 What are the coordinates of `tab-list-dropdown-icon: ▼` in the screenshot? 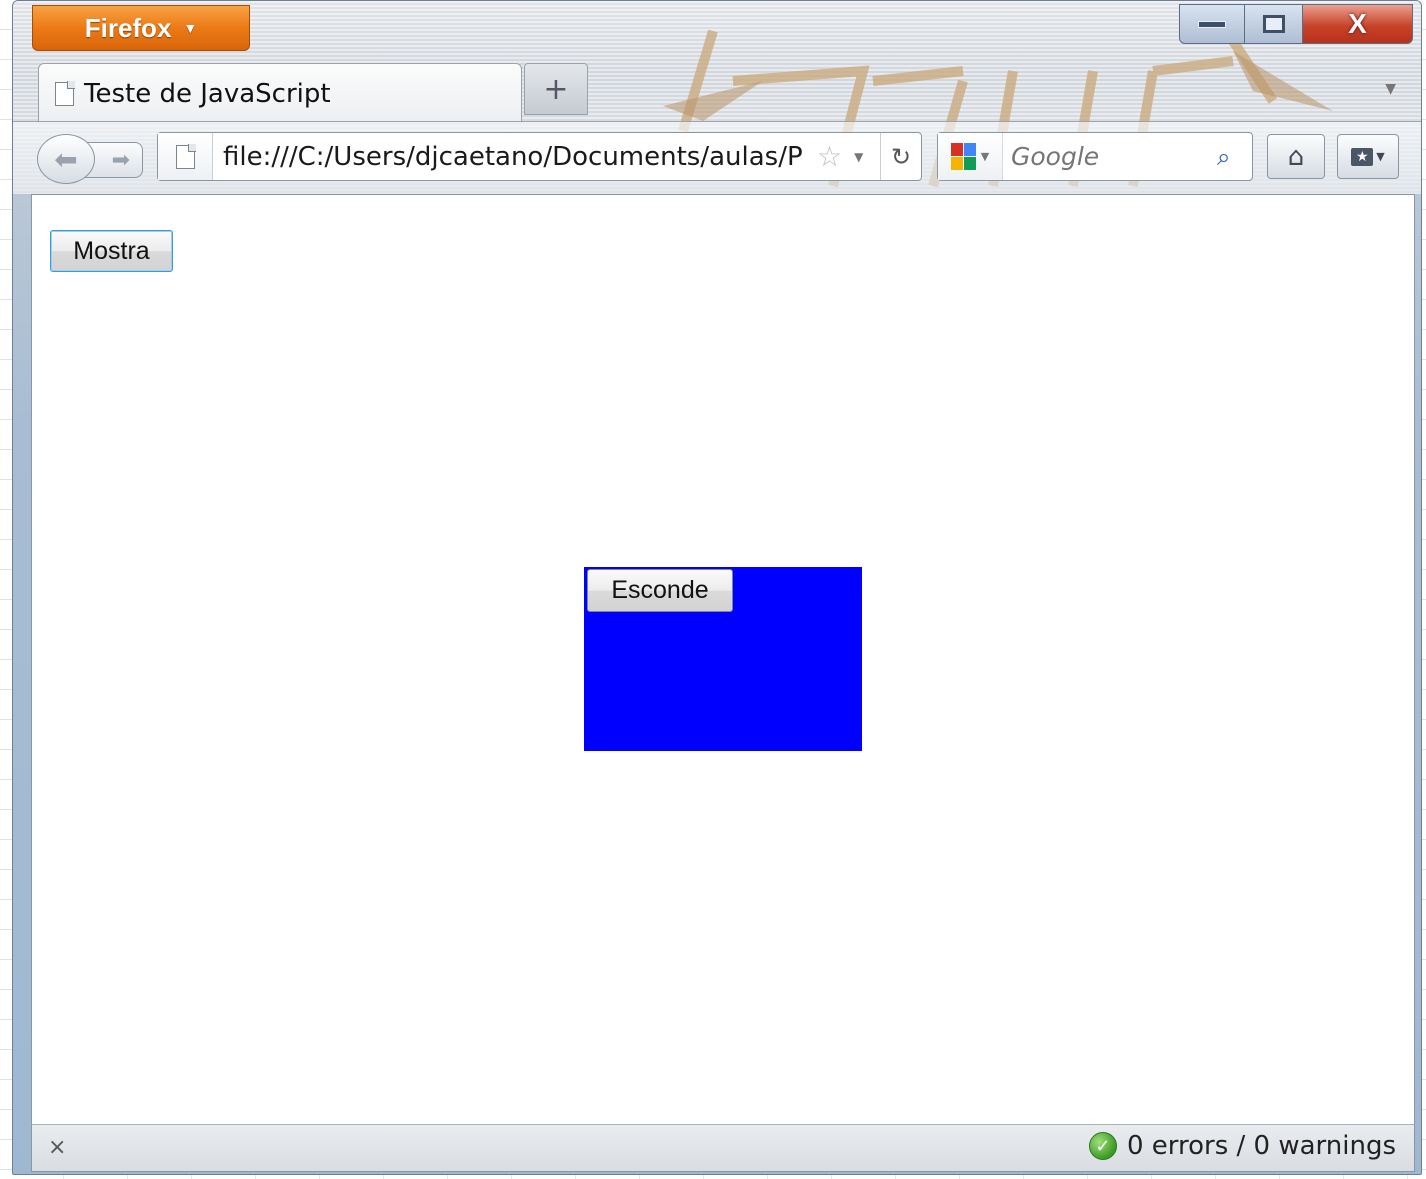 It's located at (1390, 89).